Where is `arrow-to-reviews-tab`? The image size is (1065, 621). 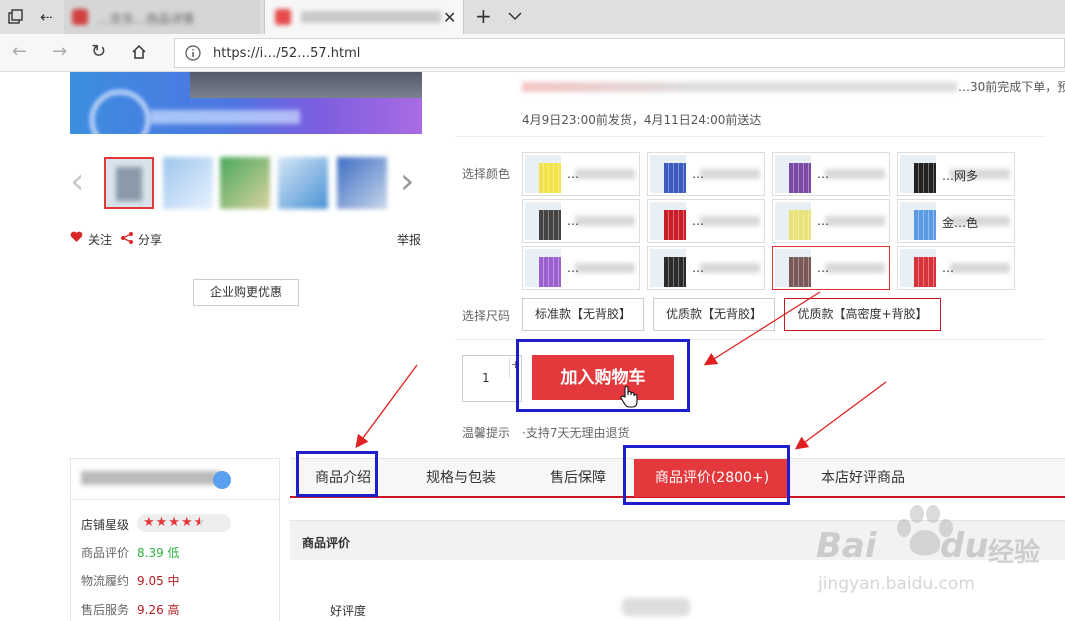 arrow-to-reviews-tab is located at coordinates (840, 415).